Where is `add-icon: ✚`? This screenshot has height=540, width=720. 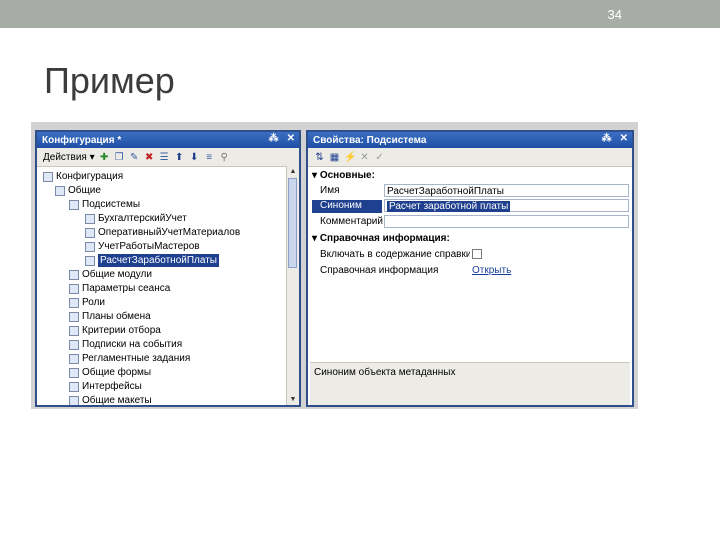 add-icon: ✚ is located at coordinates (104, 157).